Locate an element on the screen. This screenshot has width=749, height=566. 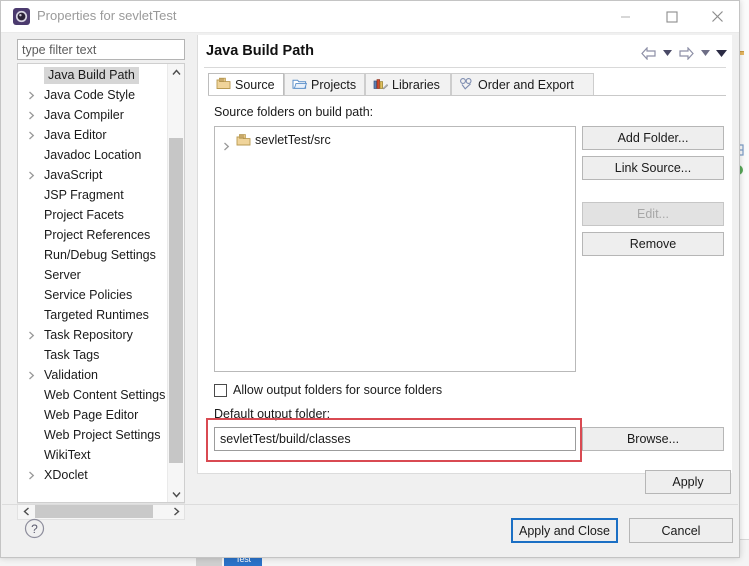
close-button is located at coordinates (717, 16).